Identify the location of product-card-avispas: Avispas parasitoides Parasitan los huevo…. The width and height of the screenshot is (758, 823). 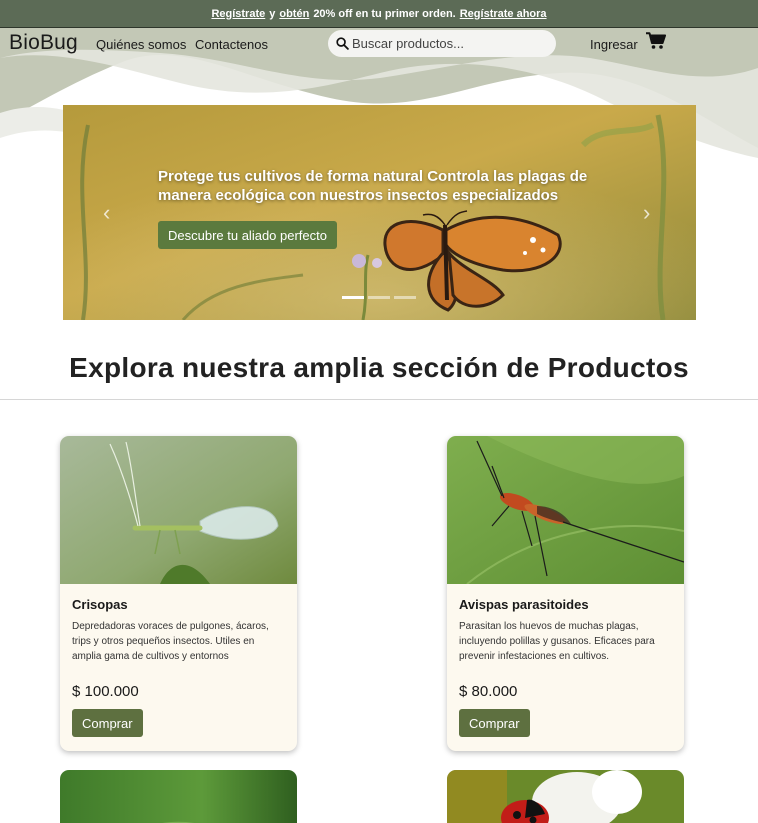
(565, 593).